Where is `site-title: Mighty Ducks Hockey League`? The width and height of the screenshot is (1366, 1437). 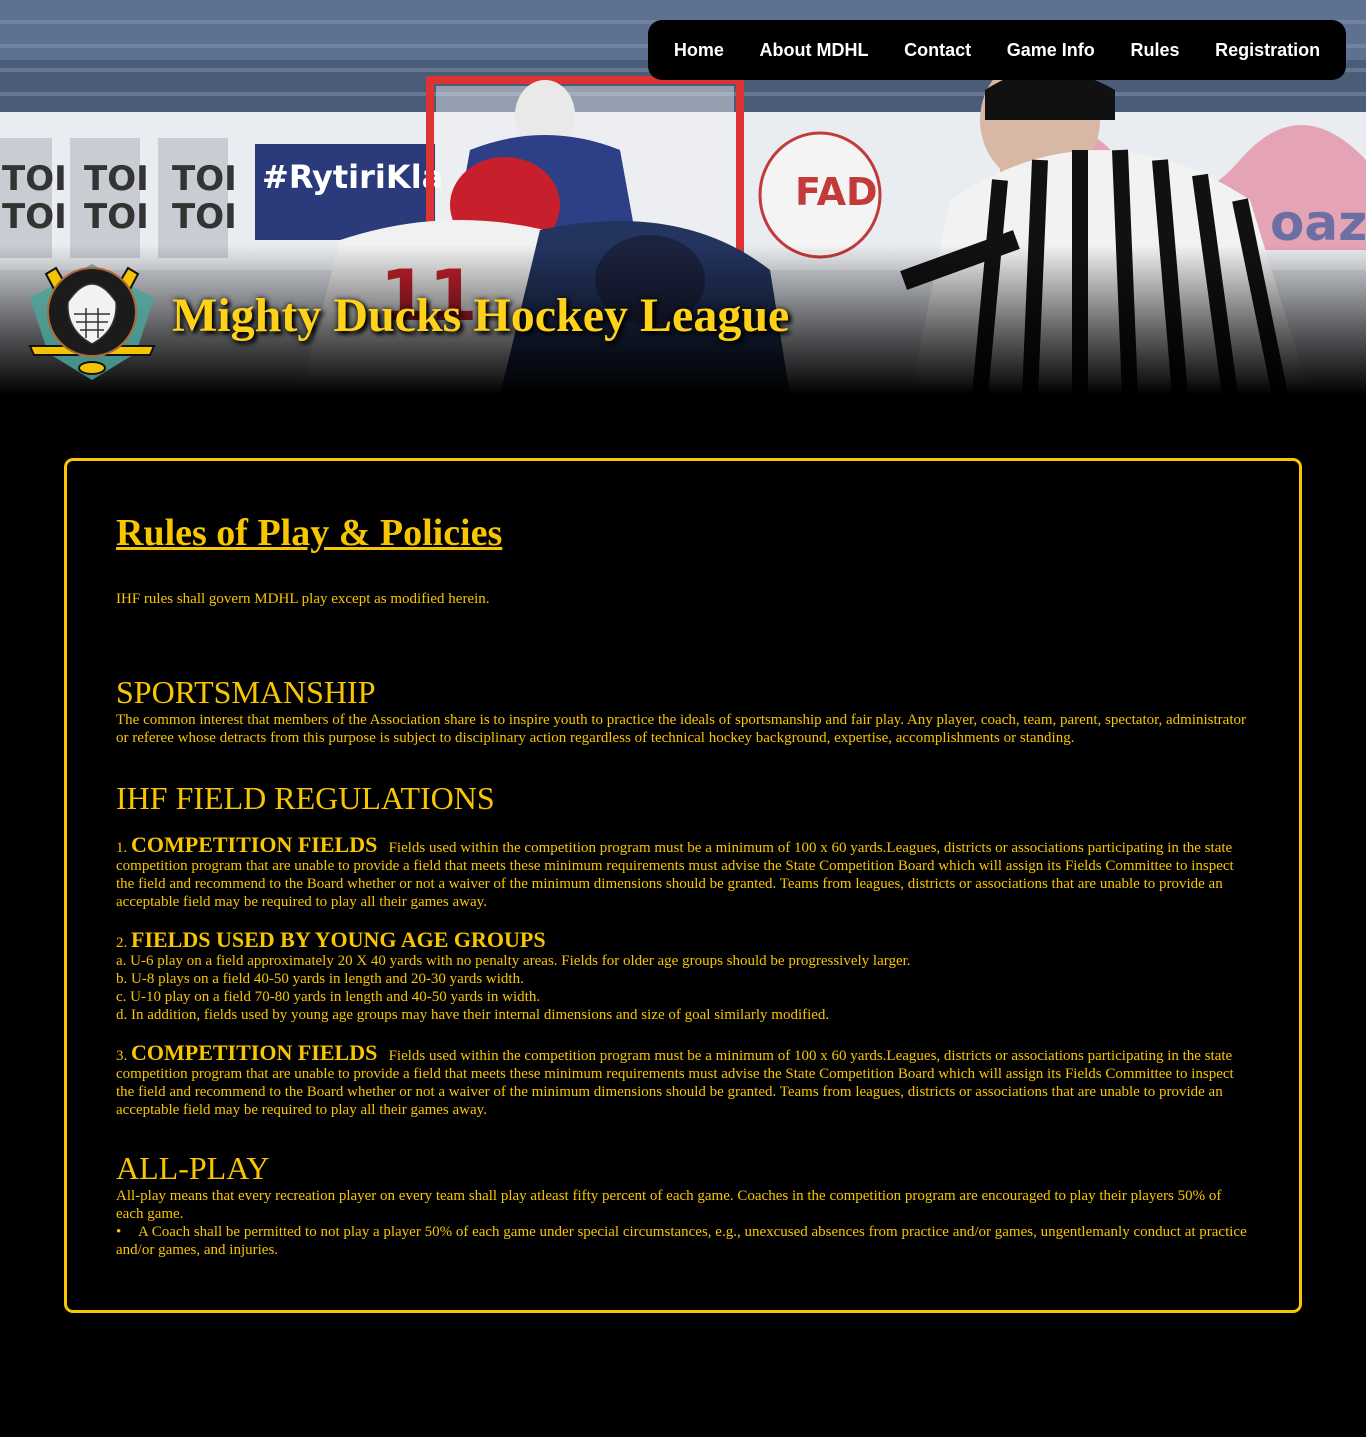
site-title: Mighty Ducks Hockey League is located at coordinates (481, 315).